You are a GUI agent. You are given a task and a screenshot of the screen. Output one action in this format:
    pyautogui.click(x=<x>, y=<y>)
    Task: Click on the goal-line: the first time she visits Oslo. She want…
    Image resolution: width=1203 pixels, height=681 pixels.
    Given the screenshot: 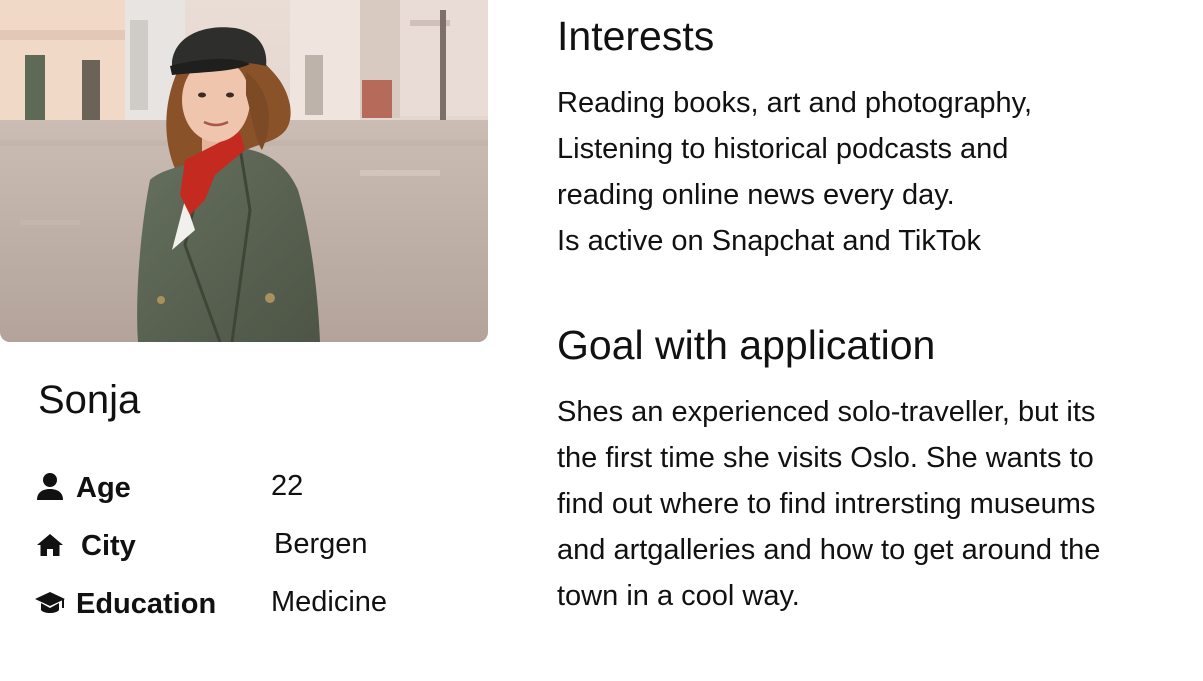 What is the action you would take?
    pyautogui.click(x=825, y=458)
    